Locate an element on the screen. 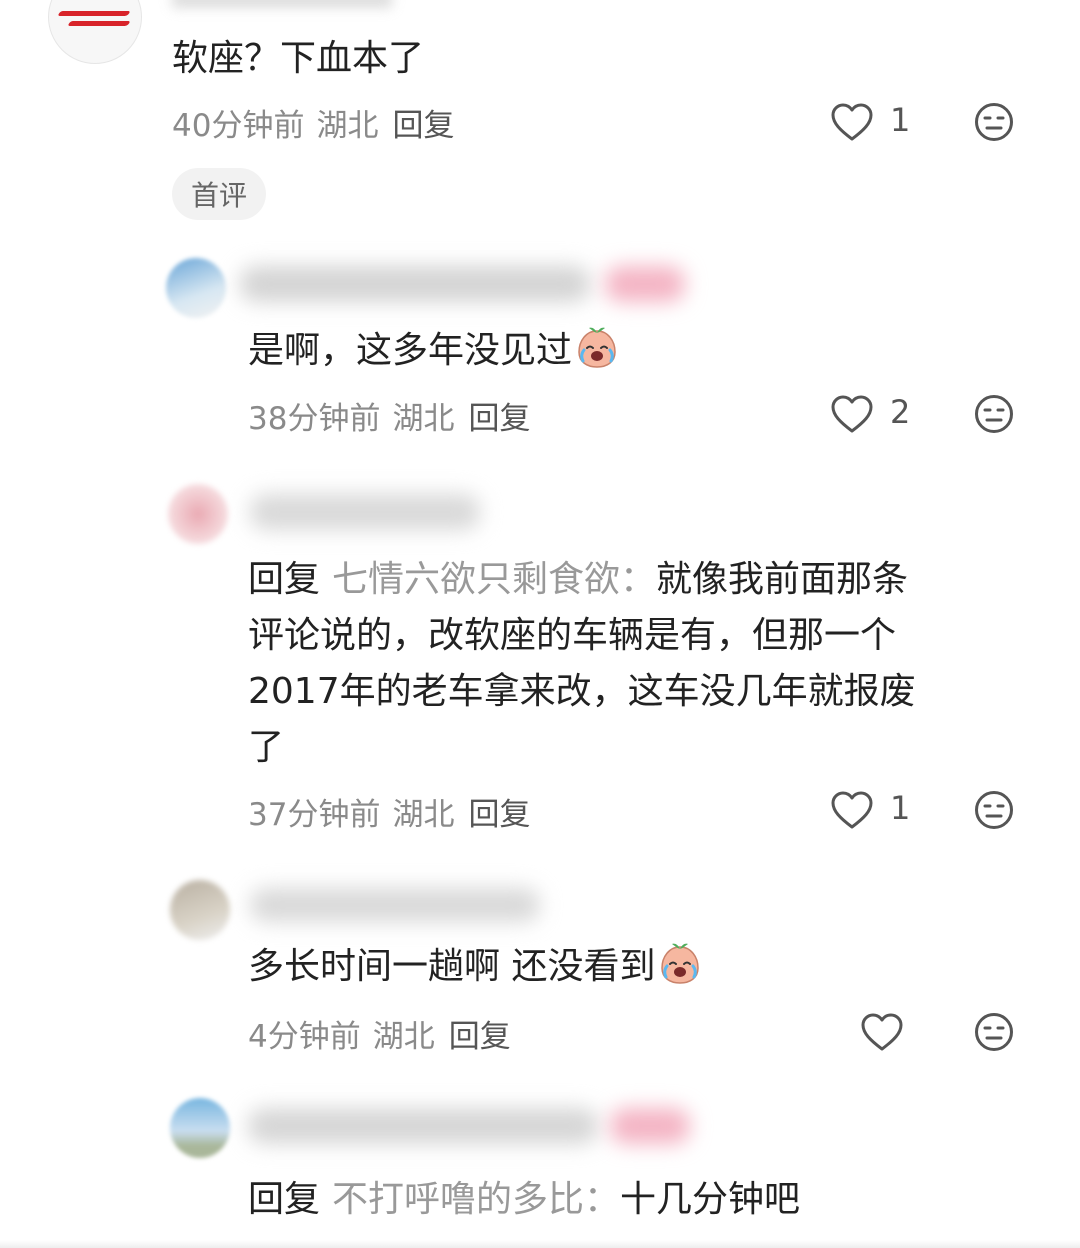  comment-time: 40分钟前 is located at coordinates (238, 126).